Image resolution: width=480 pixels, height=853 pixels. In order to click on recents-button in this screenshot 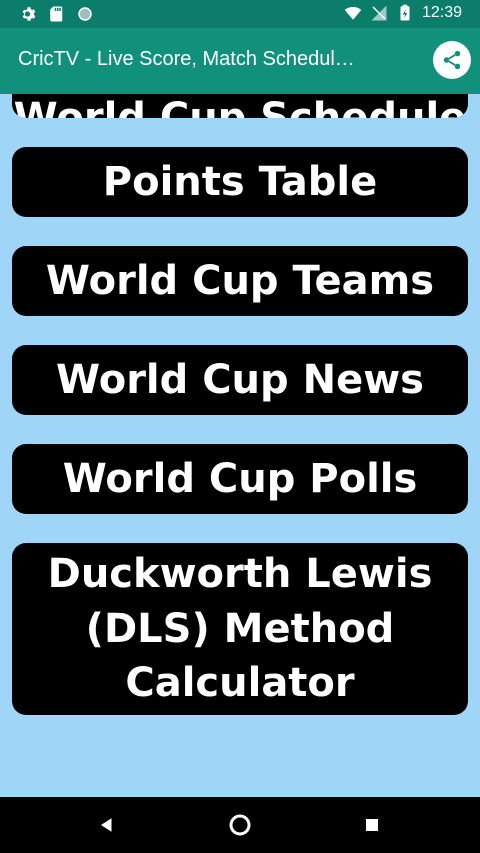, I will do `click(372, 825)`.